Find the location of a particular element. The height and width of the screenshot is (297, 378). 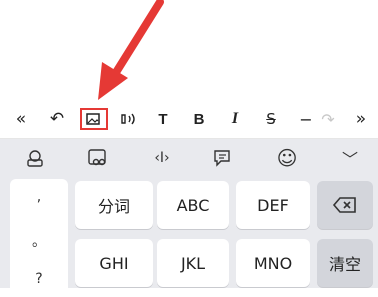

backspace-key is located at coordinates (345, 205).